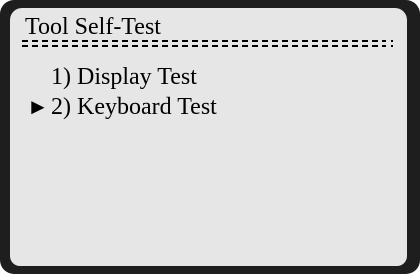 This screenshot has width=420, height=274. Describe the element at coordinates (38, 106) in the screenshot. I see `selection-arrow-icon: ►` at that location.